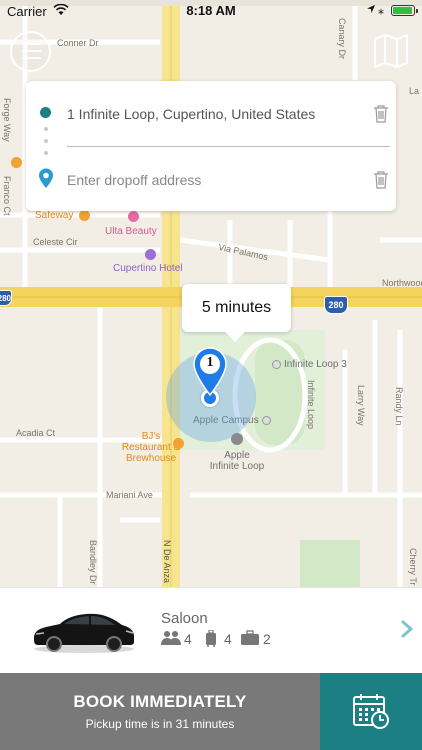  I want to click on street-label: Larry Way, so click(361, 405).